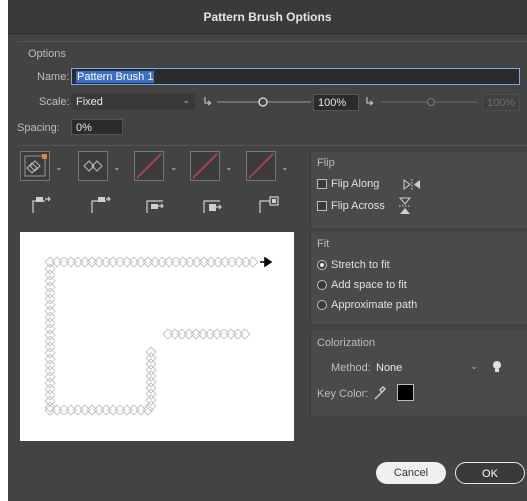 The height and width of the screenshot is (501, 527). Describe the element at coordinates (266, 262) in the screenshot. I see `path-direction-arrow-icon` at that location.